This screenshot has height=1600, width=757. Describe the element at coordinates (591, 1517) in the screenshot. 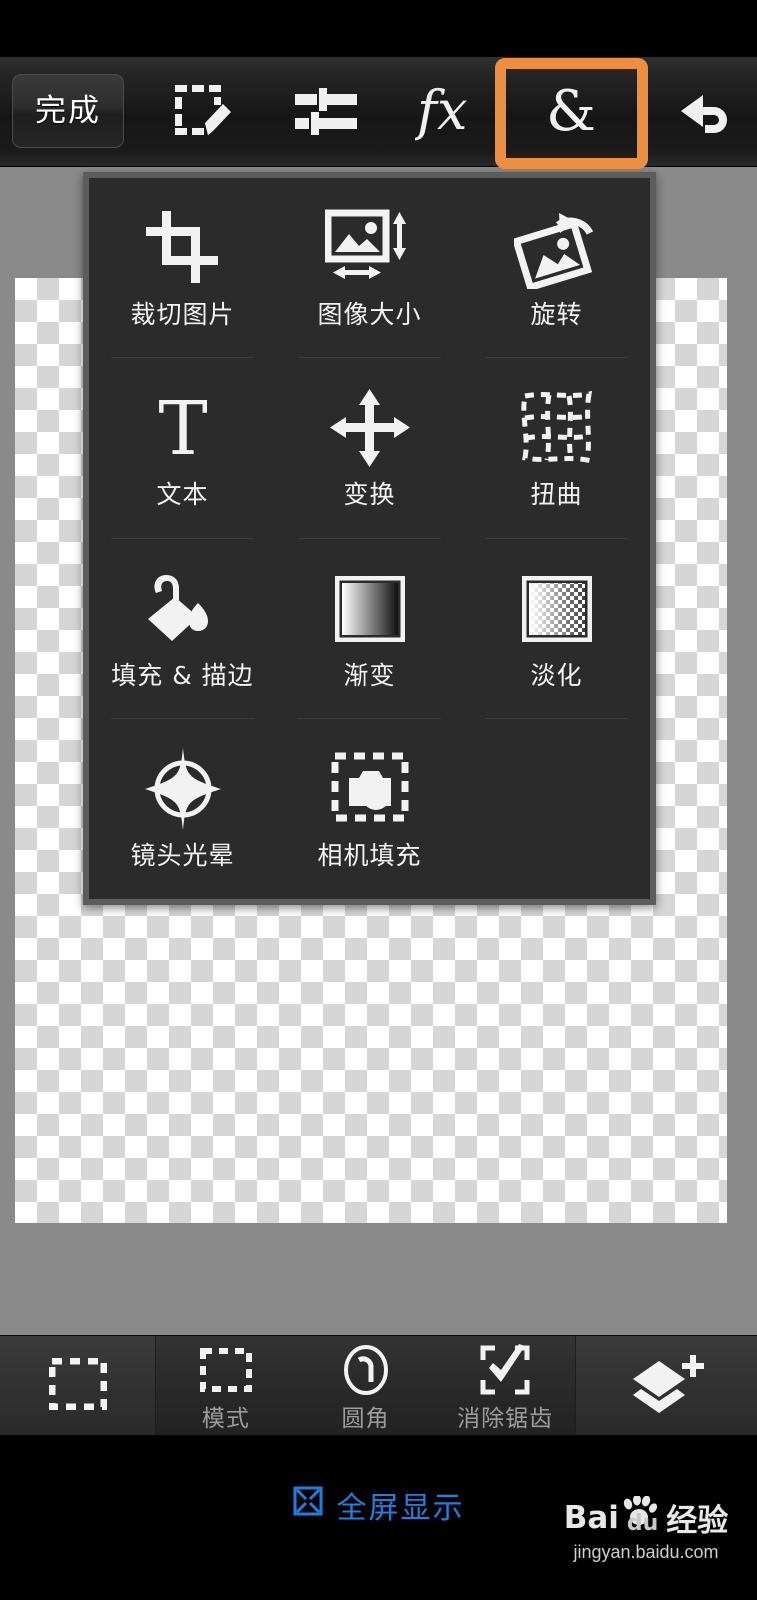

I see `watermark-brand: Bai` at that location.